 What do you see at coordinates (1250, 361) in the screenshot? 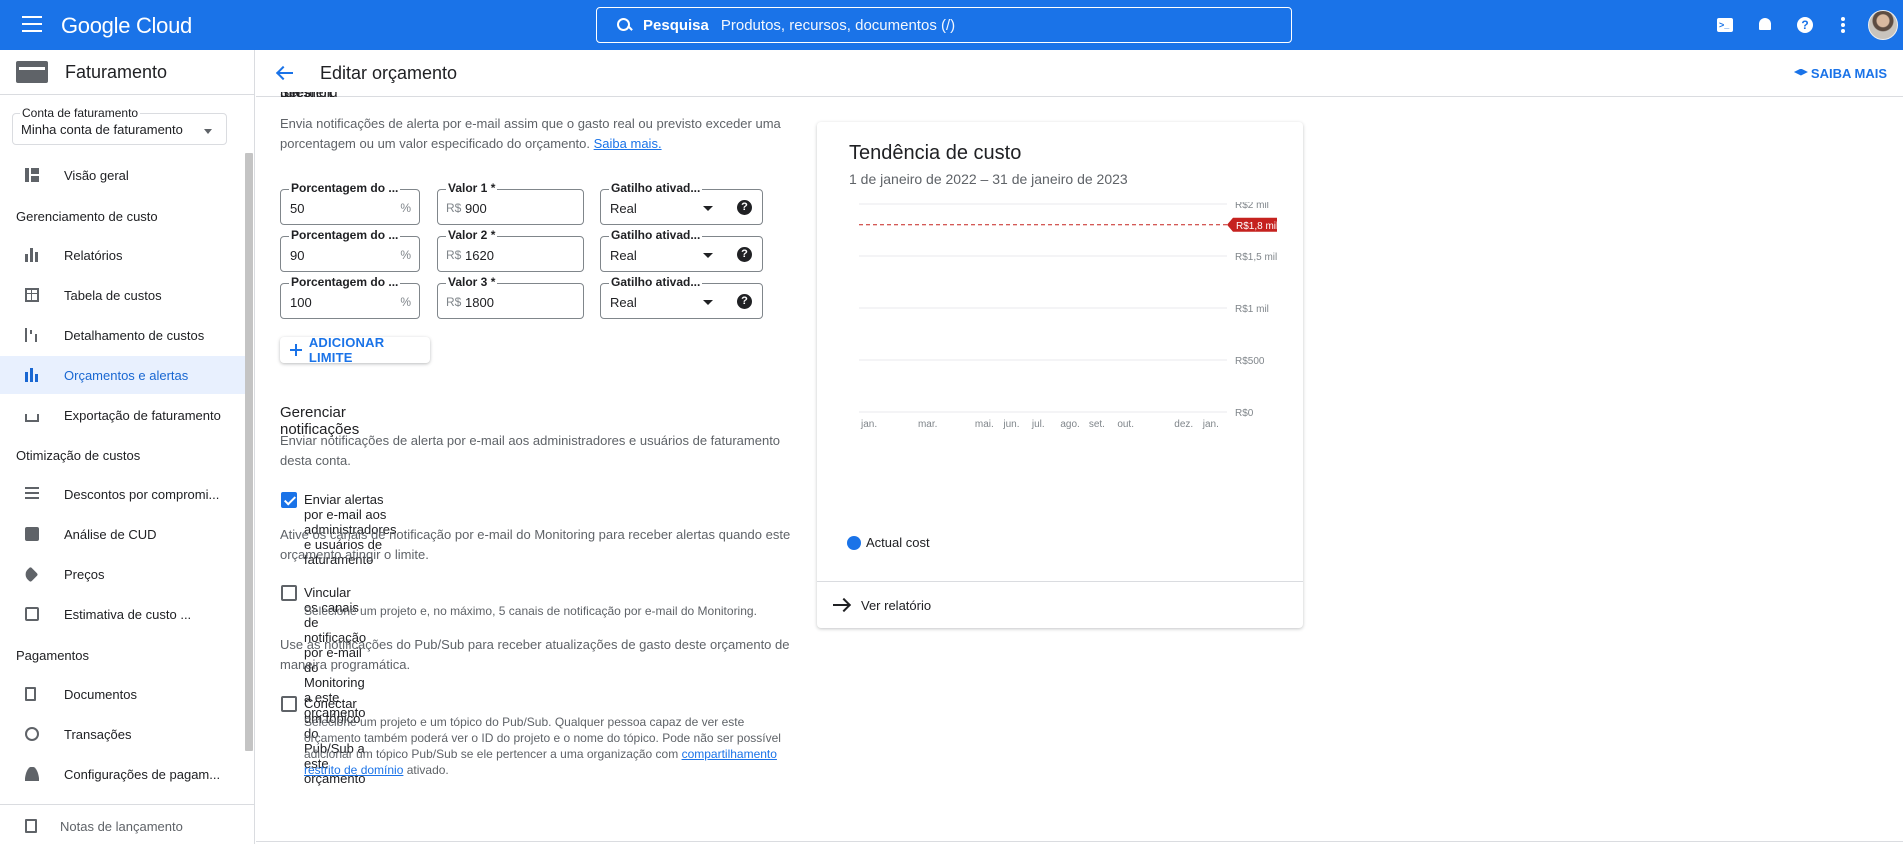
I see `y-tick-label: R$500` at bounding box center [1250, 361].